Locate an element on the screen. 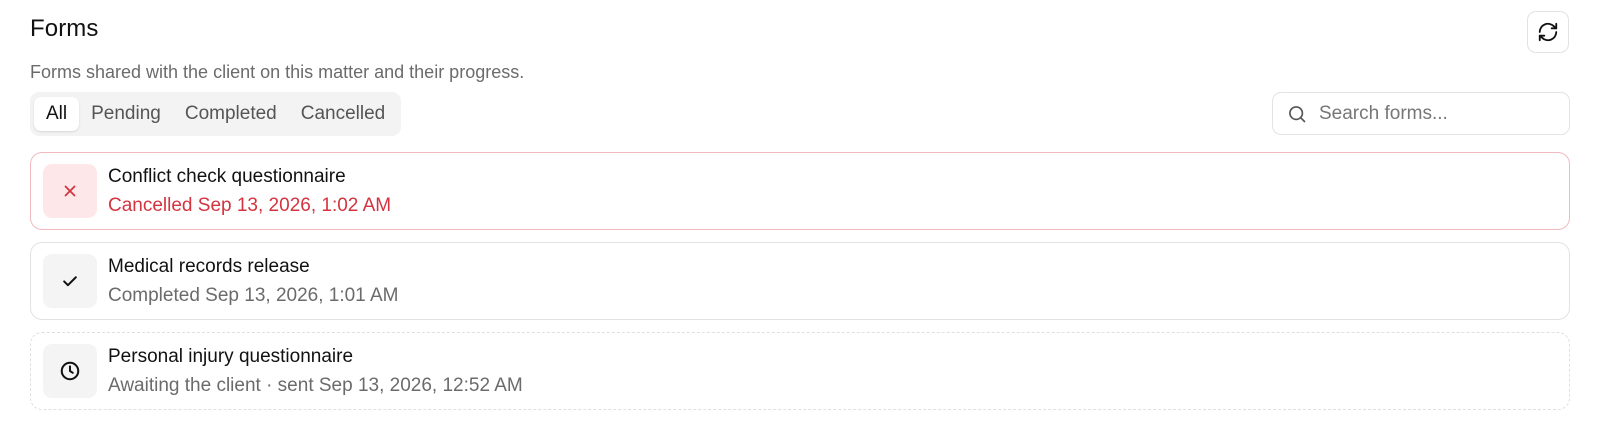 The width and height of the screenshot is (1600, 439). page-title: Forms is located at coordinates (64, 28).